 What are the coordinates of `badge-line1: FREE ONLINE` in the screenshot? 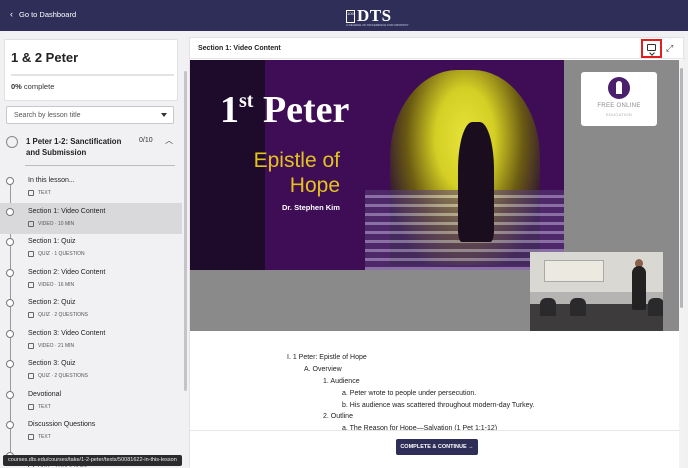 It's located at (619, 106).